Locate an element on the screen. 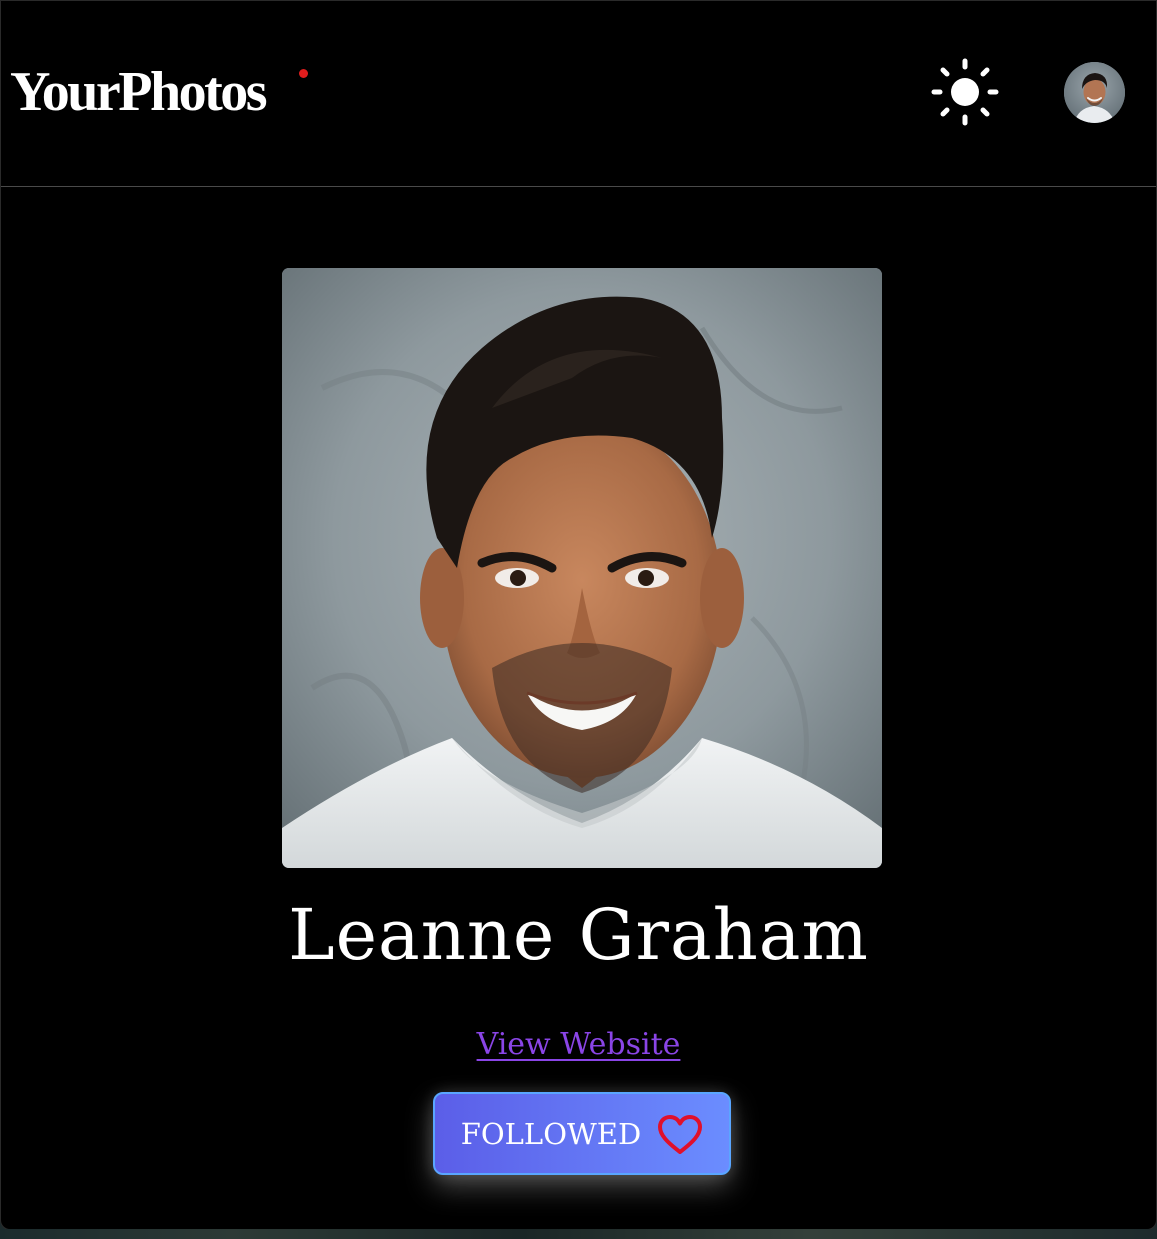 The height and width of the screenshot is (1239, 1157). logo: YourPhotos is located at coordinates (139, 92).